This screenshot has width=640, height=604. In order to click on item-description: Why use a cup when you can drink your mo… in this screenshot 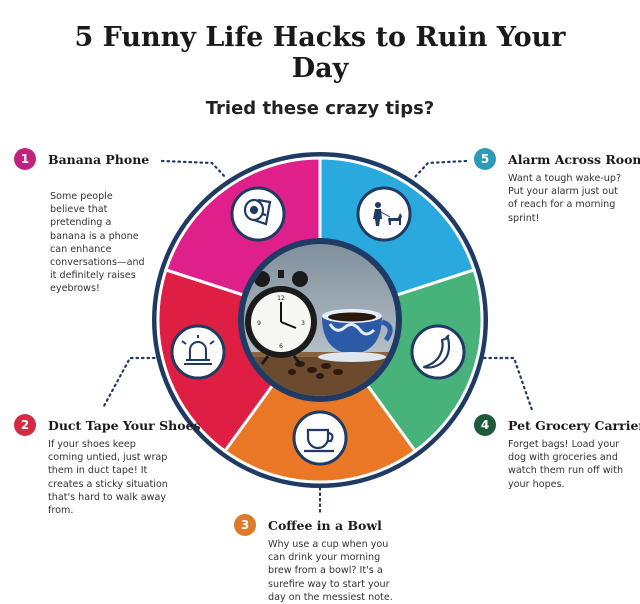, I will do `click(330, 571)`.